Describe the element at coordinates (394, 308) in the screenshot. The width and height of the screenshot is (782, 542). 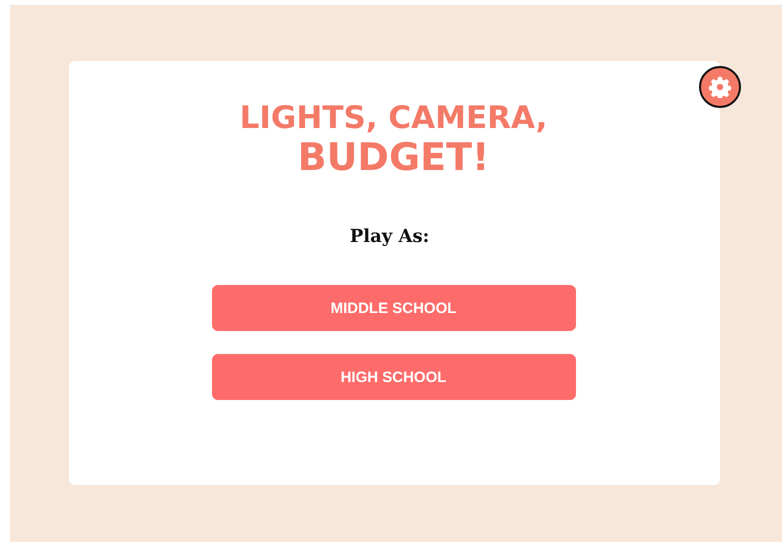
I see `level-button: MIDDLE SCHOOL` at that location.